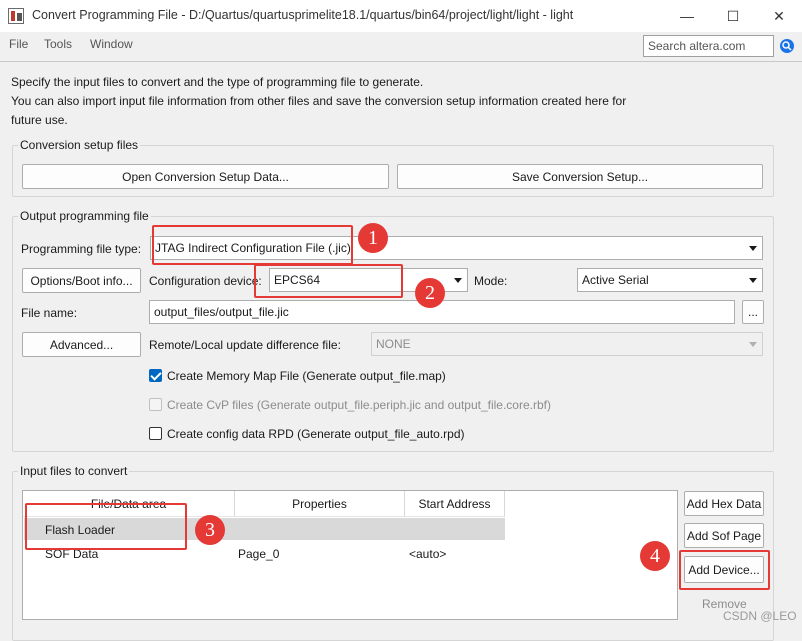  What do you see at coordinates (687, 16) in the screenshot?
I see `minimize-button: —` at bounding box center [687, 16].